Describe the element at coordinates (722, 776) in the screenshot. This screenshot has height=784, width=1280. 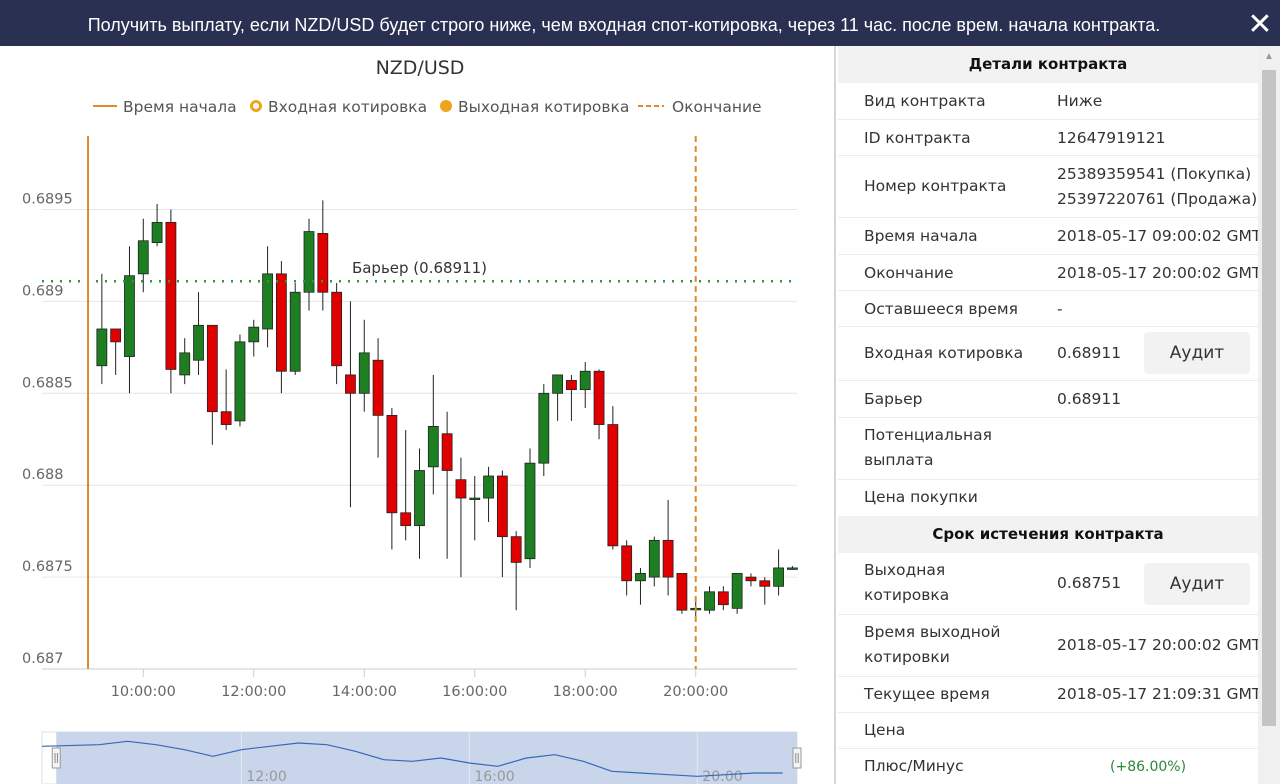
I see `navigator-time-label: 20:00` at that location.